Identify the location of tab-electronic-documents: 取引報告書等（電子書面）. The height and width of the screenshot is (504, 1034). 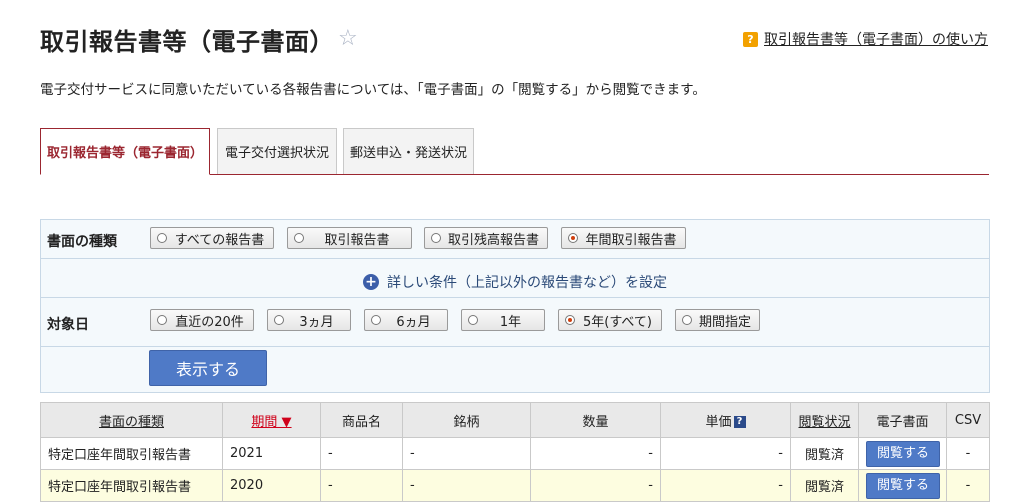
(125, 151).